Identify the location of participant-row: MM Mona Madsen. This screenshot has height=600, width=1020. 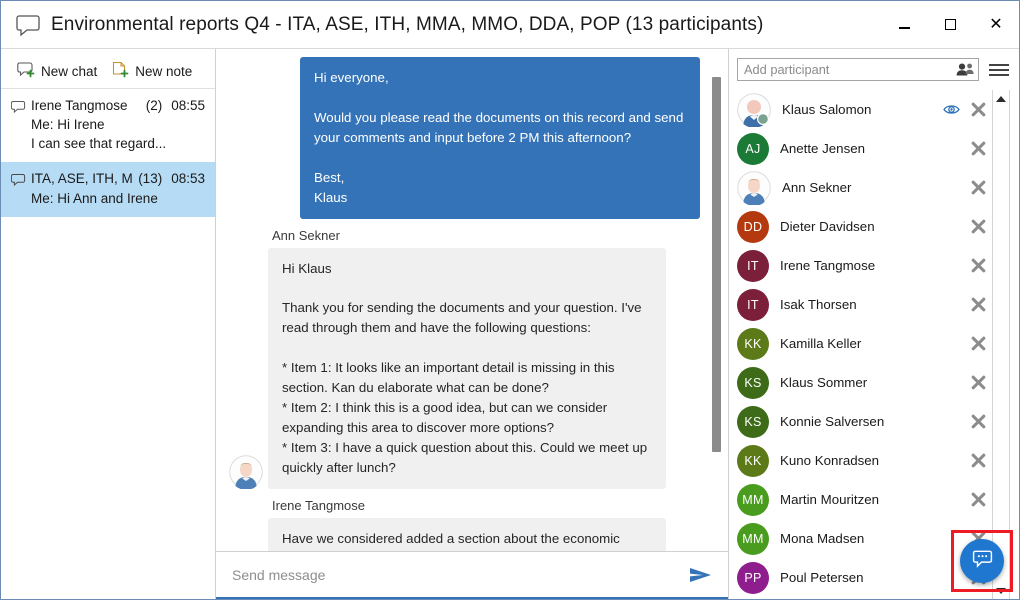
(864, 538).